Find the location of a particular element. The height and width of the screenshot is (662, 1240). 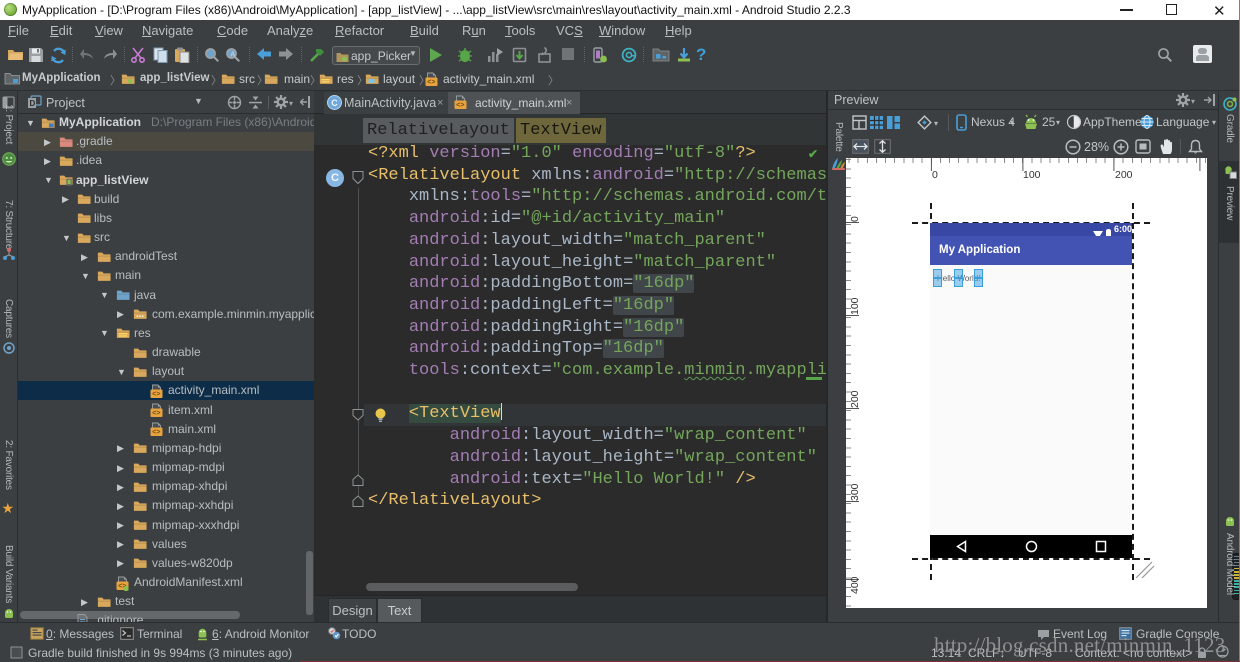

svg-text: D is located at coordinates (33, 103).